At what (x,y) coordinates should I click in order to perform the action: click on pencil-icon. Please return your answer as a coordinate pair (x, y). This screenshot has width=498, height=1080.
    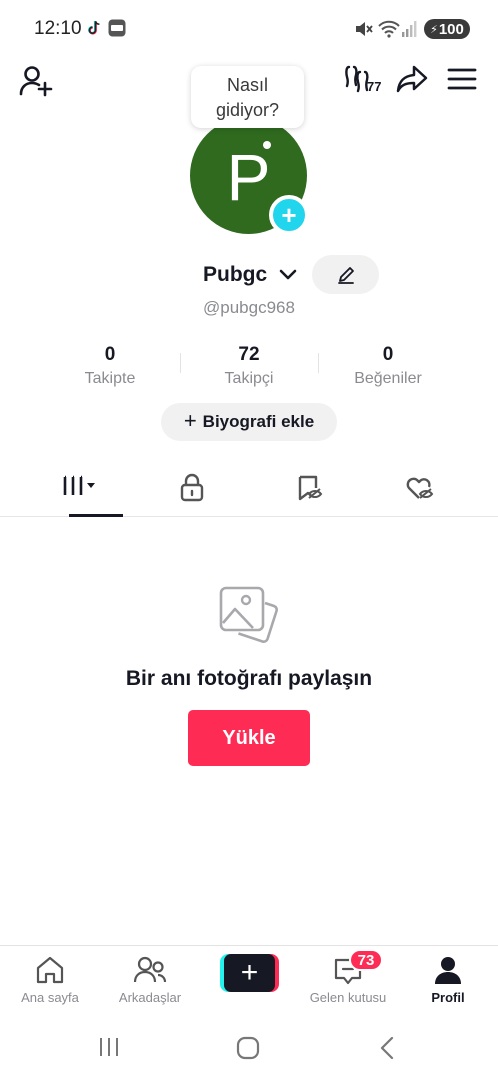
    Looking at the image, I should click on (345, 275).